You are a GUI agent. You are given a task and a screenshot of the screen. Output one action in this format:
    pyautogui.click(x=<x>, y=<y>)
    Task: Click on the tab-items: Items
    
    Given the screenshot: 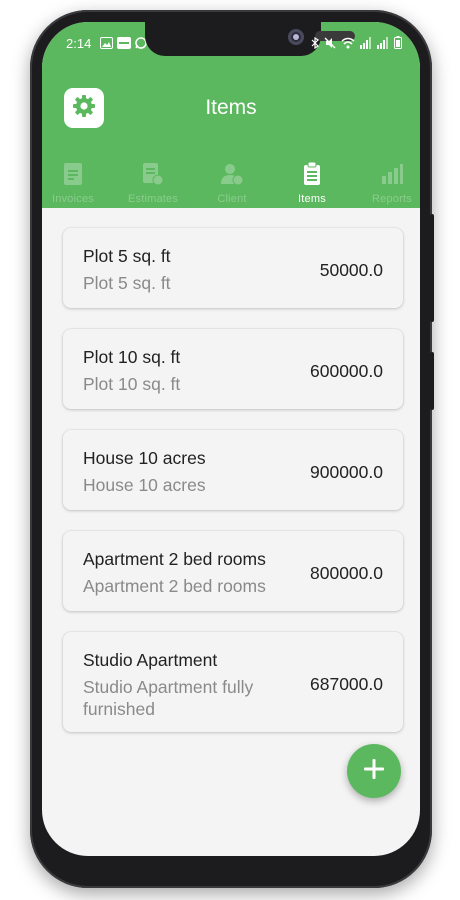 What is the action you would take?
    pyautogui.click(x=312, y=181)
    